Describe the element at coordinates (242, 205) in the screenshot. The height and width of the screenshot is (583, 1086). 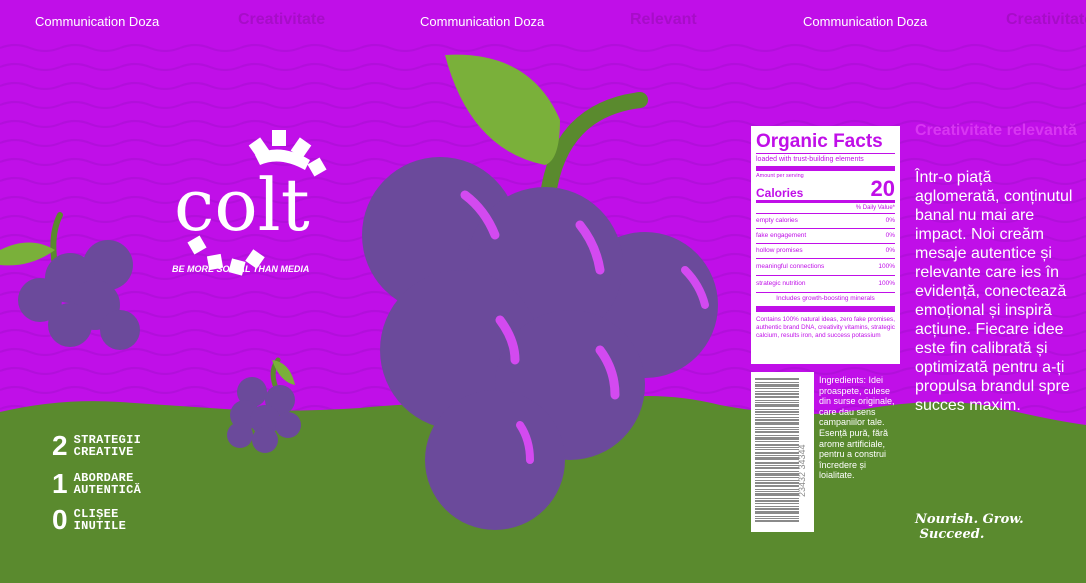
I see `logo-wordmark: colt` at that location.